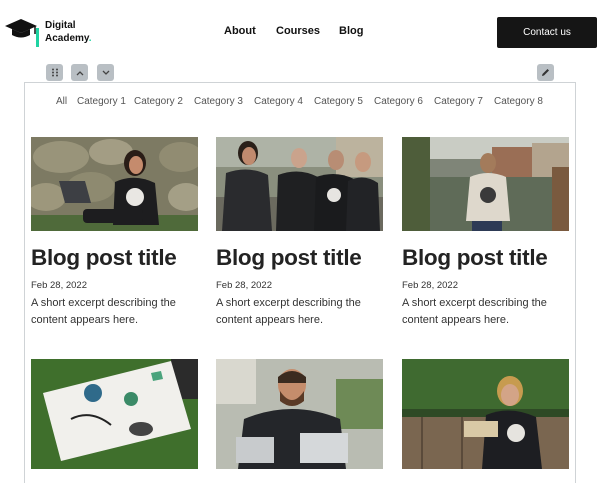 The height and width of the screenshot is (483, 600). I want to click on logo-line-1: Digital, so click(60, 25).